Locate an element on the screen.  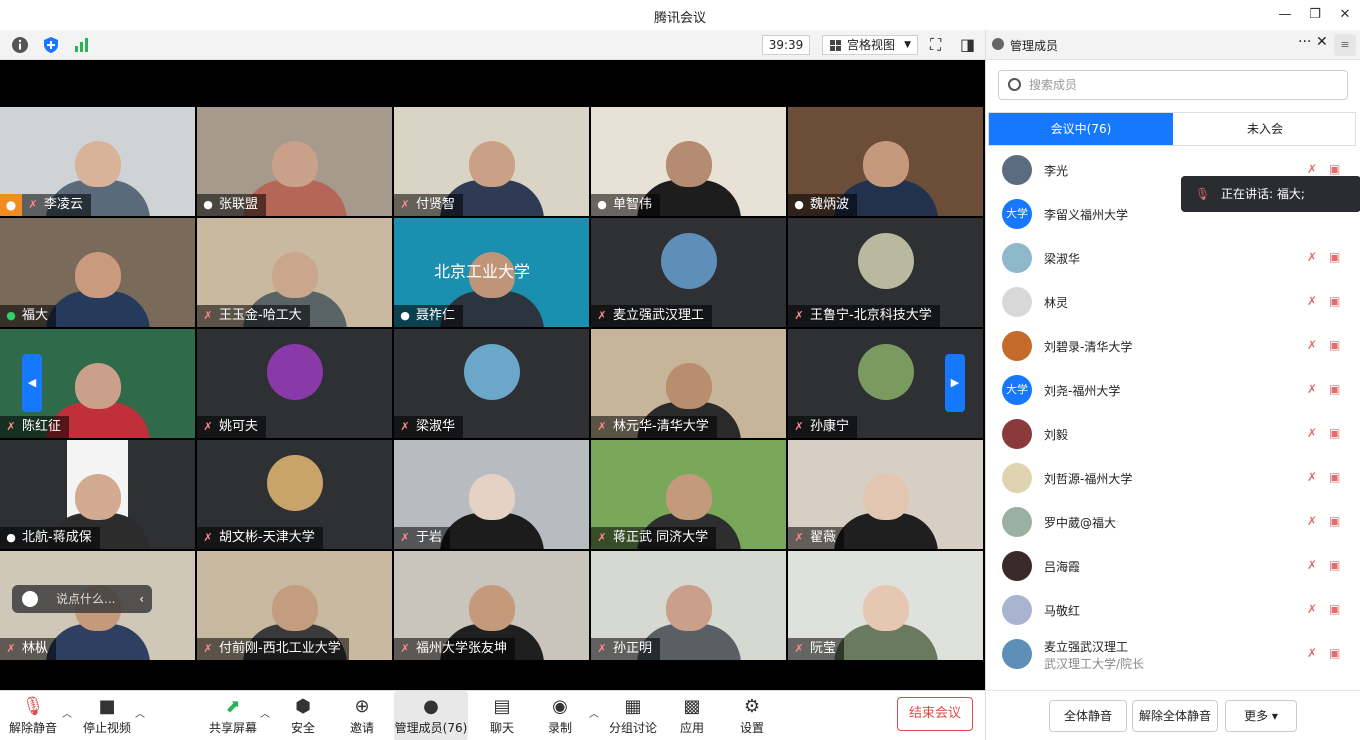
collapse-icon: ‹ is located at coordinates (141, 599).